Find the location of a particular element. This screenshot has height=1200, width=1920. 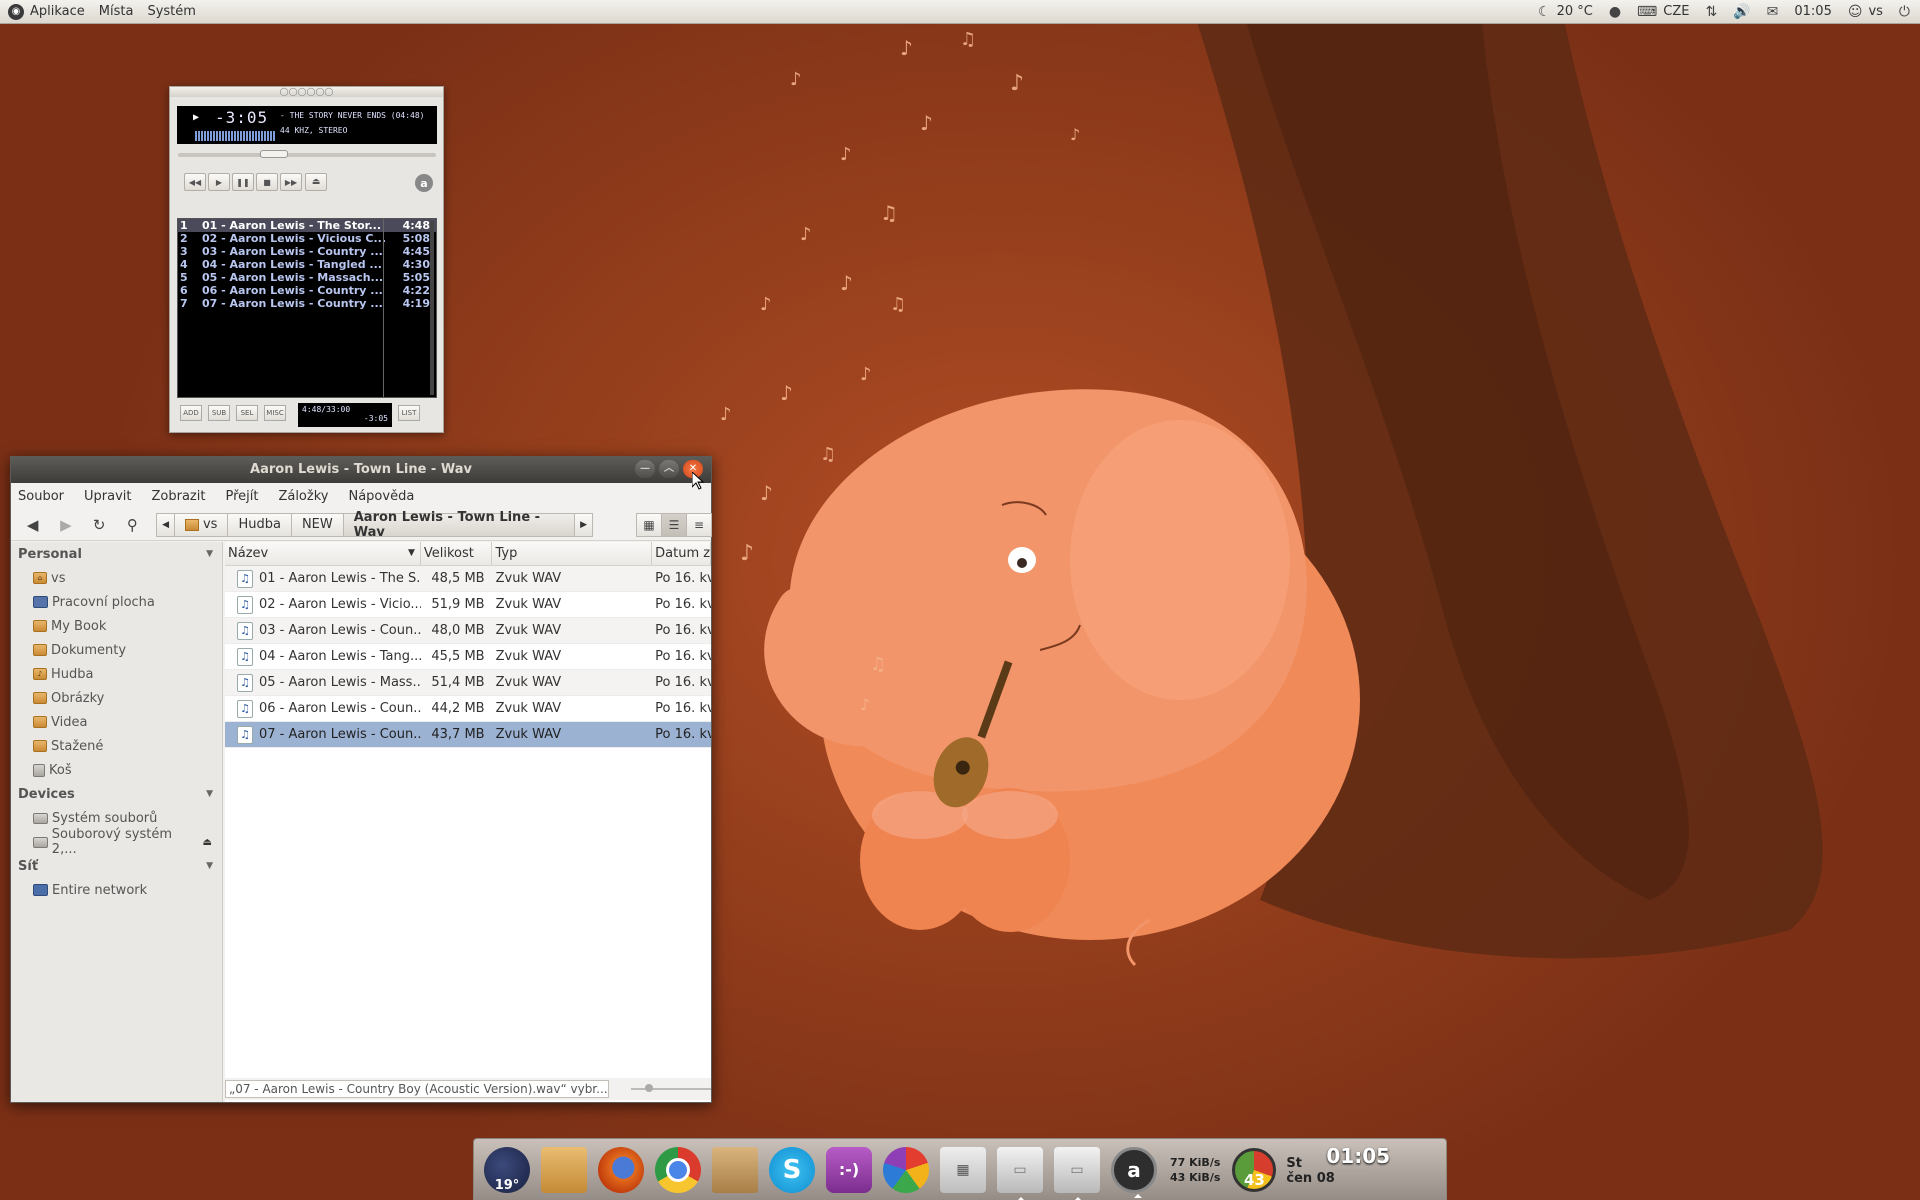

playlist-sel-button: SEL is located at coordinates (247, 413).